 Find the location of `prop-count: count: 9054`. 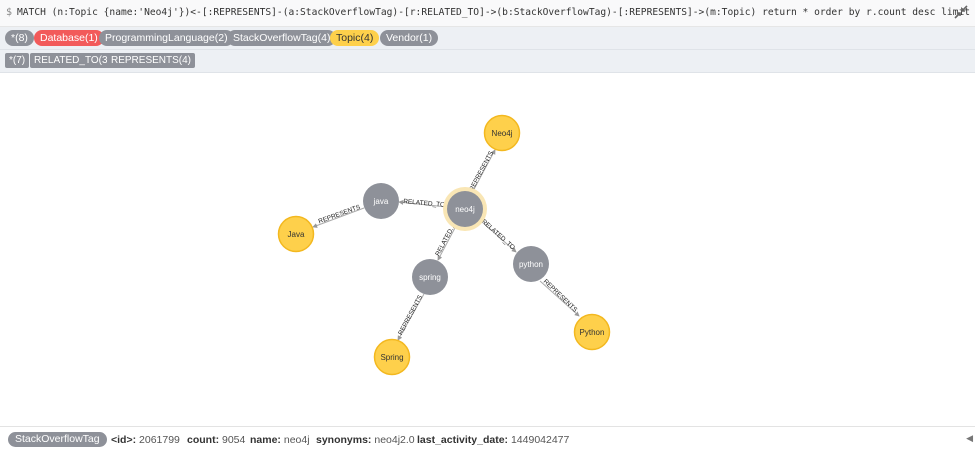

prop-count: count: 9054 is located at coordinates (216, 440).